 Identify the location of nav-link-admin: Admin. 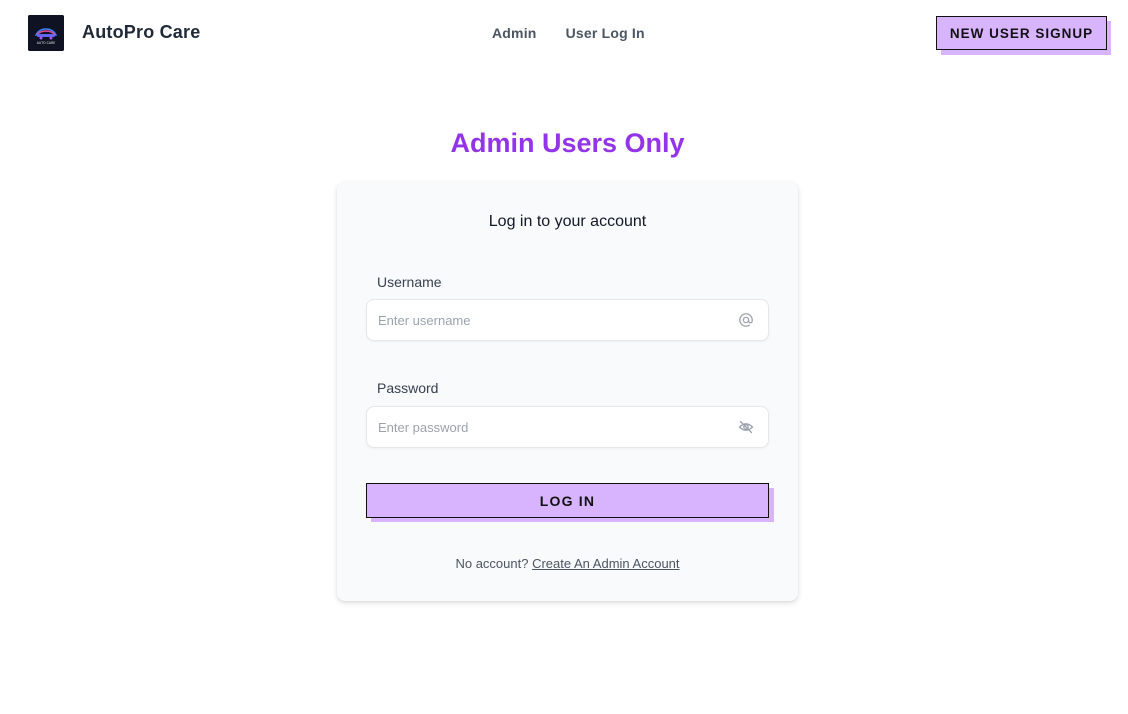
(514, 33).